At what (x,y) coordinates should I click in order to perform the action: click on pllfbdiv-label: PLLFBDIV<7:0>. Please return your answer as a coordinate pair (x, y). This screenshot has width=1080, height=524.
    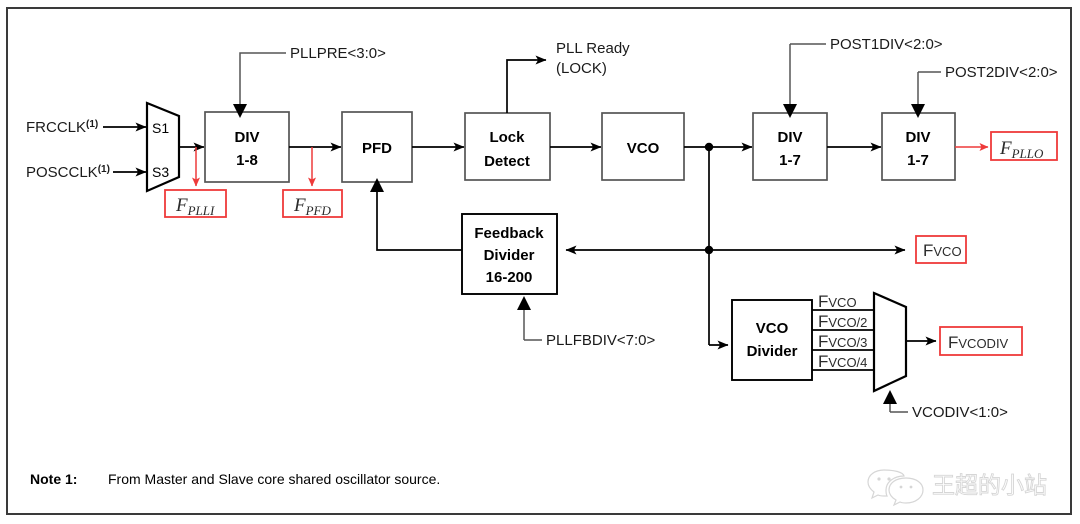
    Looking at the image, I should click on (600, 340).